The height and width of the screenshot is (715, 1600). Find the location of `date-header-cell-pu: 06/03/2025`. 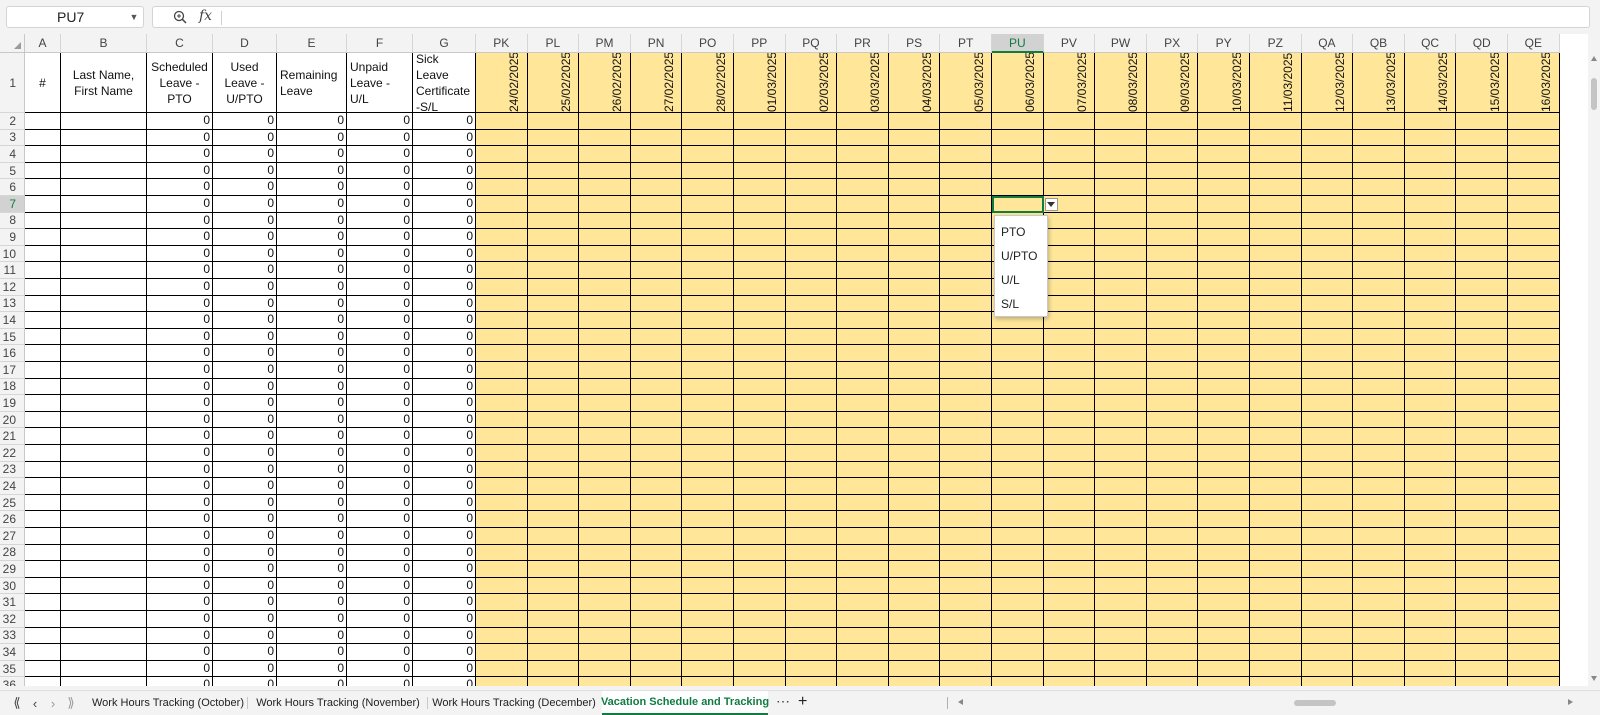

date-header-cell-pu: 06/03/2025 is located at coordinates (1018, 83).